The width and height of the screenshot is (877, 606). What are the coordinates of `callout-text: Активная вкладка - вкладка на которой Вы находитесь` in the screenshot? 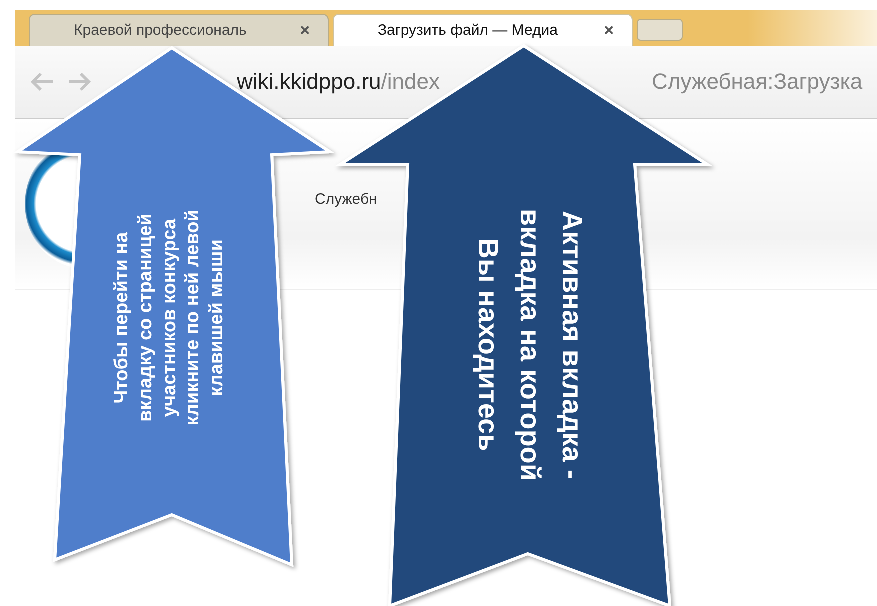 It's located at (530, 346).